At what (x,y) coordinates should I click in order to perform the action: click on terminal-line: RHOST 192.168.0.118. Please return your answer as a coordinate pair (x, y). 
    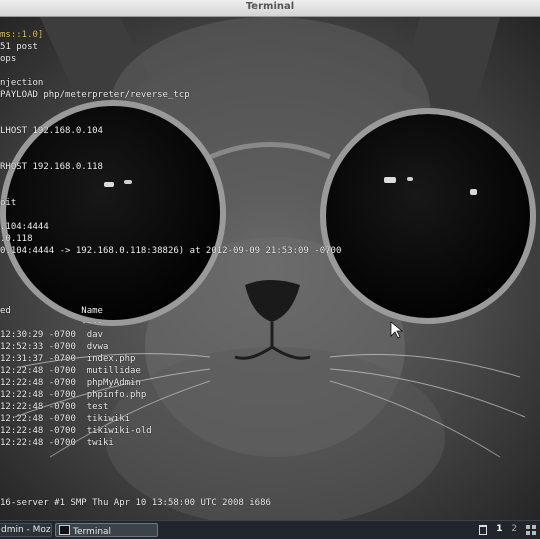
    Looking at the image, I should click on (51, 167).